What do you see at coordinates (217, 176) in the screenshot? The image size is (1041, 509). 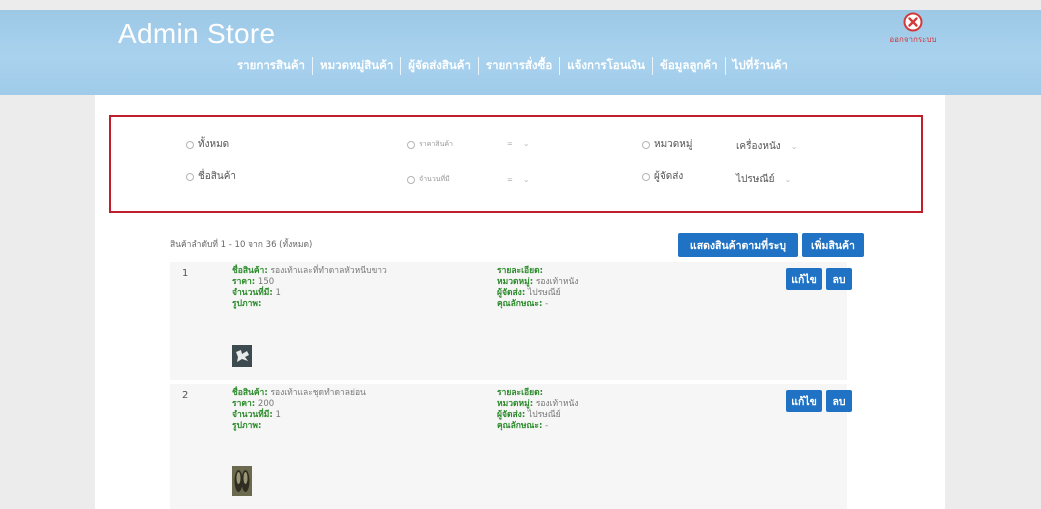 I see `filter-name-label: ชื่อสินค้า` at bounding box center [217, 176].